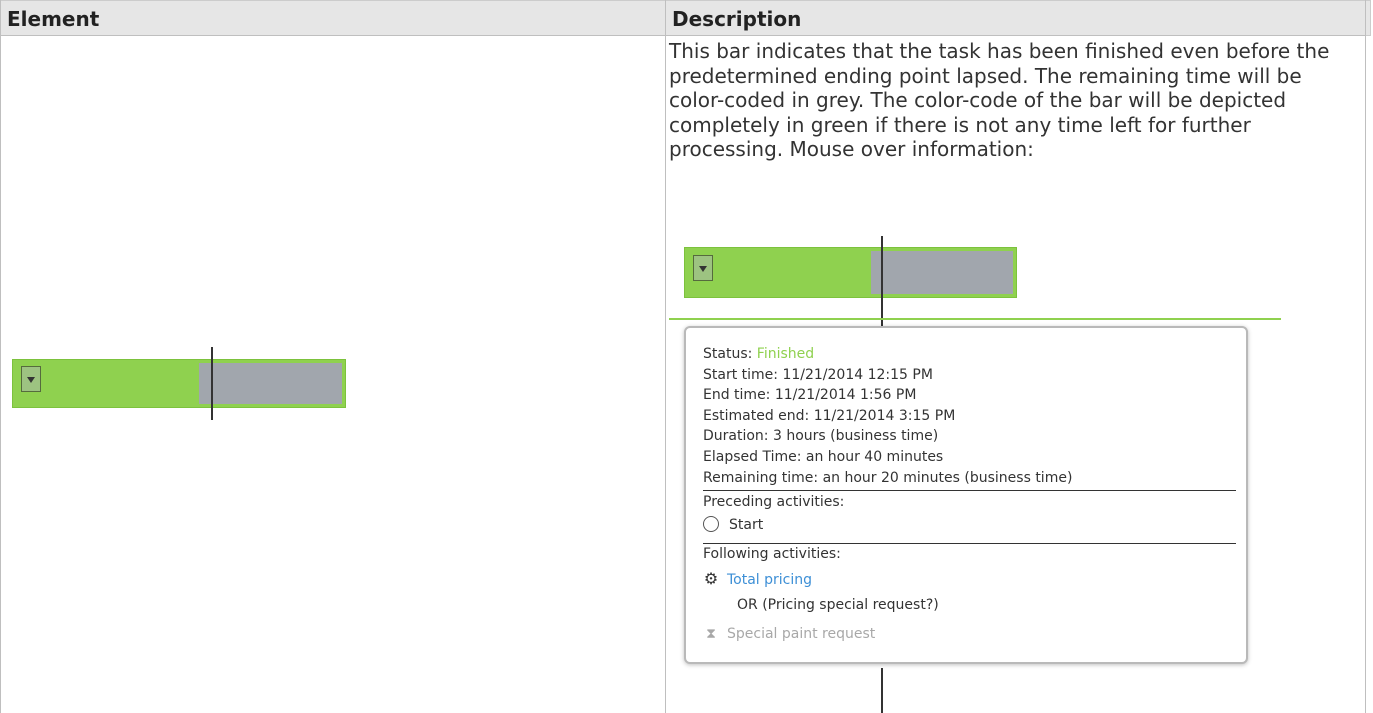  I want to click on gantt-bar-finished, so click(179, 383).